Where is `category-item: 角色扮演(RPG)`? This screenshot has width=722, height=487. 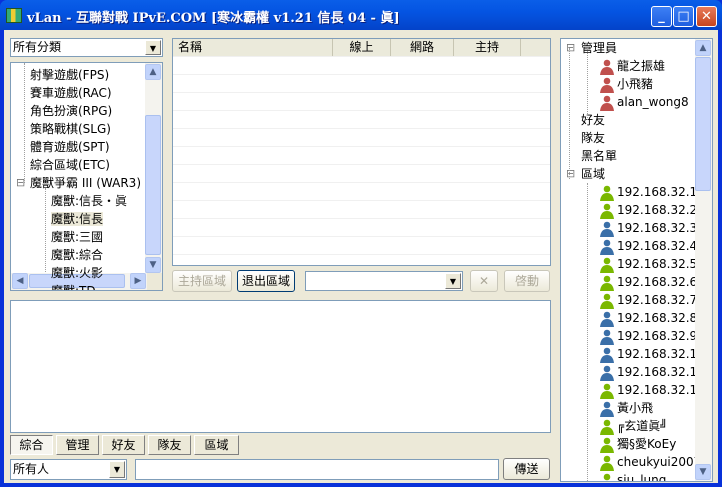
category-item: 角色扮演(RPG) is located at coordinates (71, 111).